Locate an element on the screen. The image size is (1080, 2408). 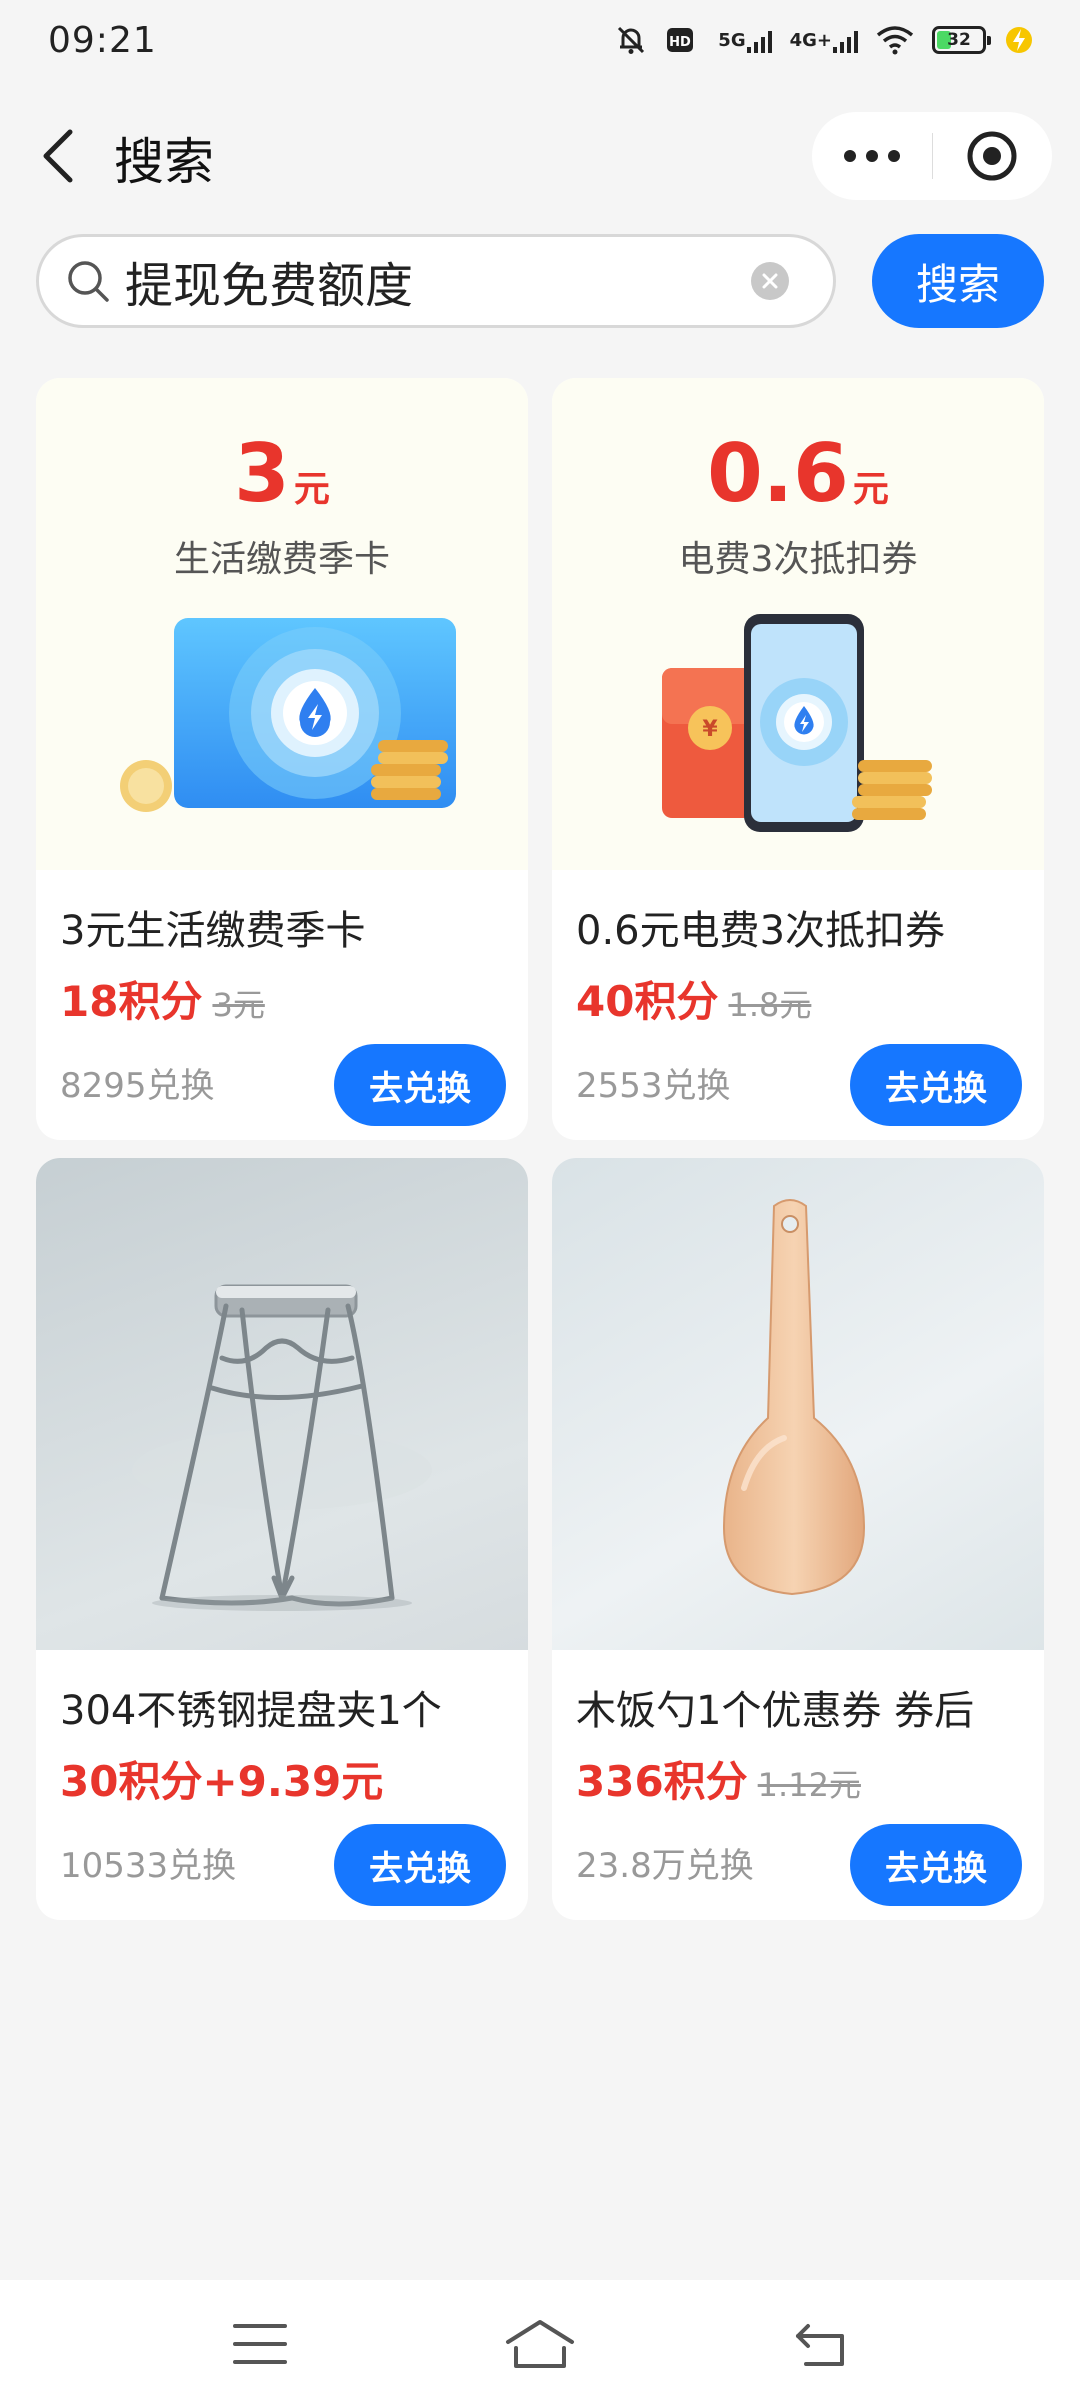
search-input: 提现免费额度 is located at coordinates (438, 281).